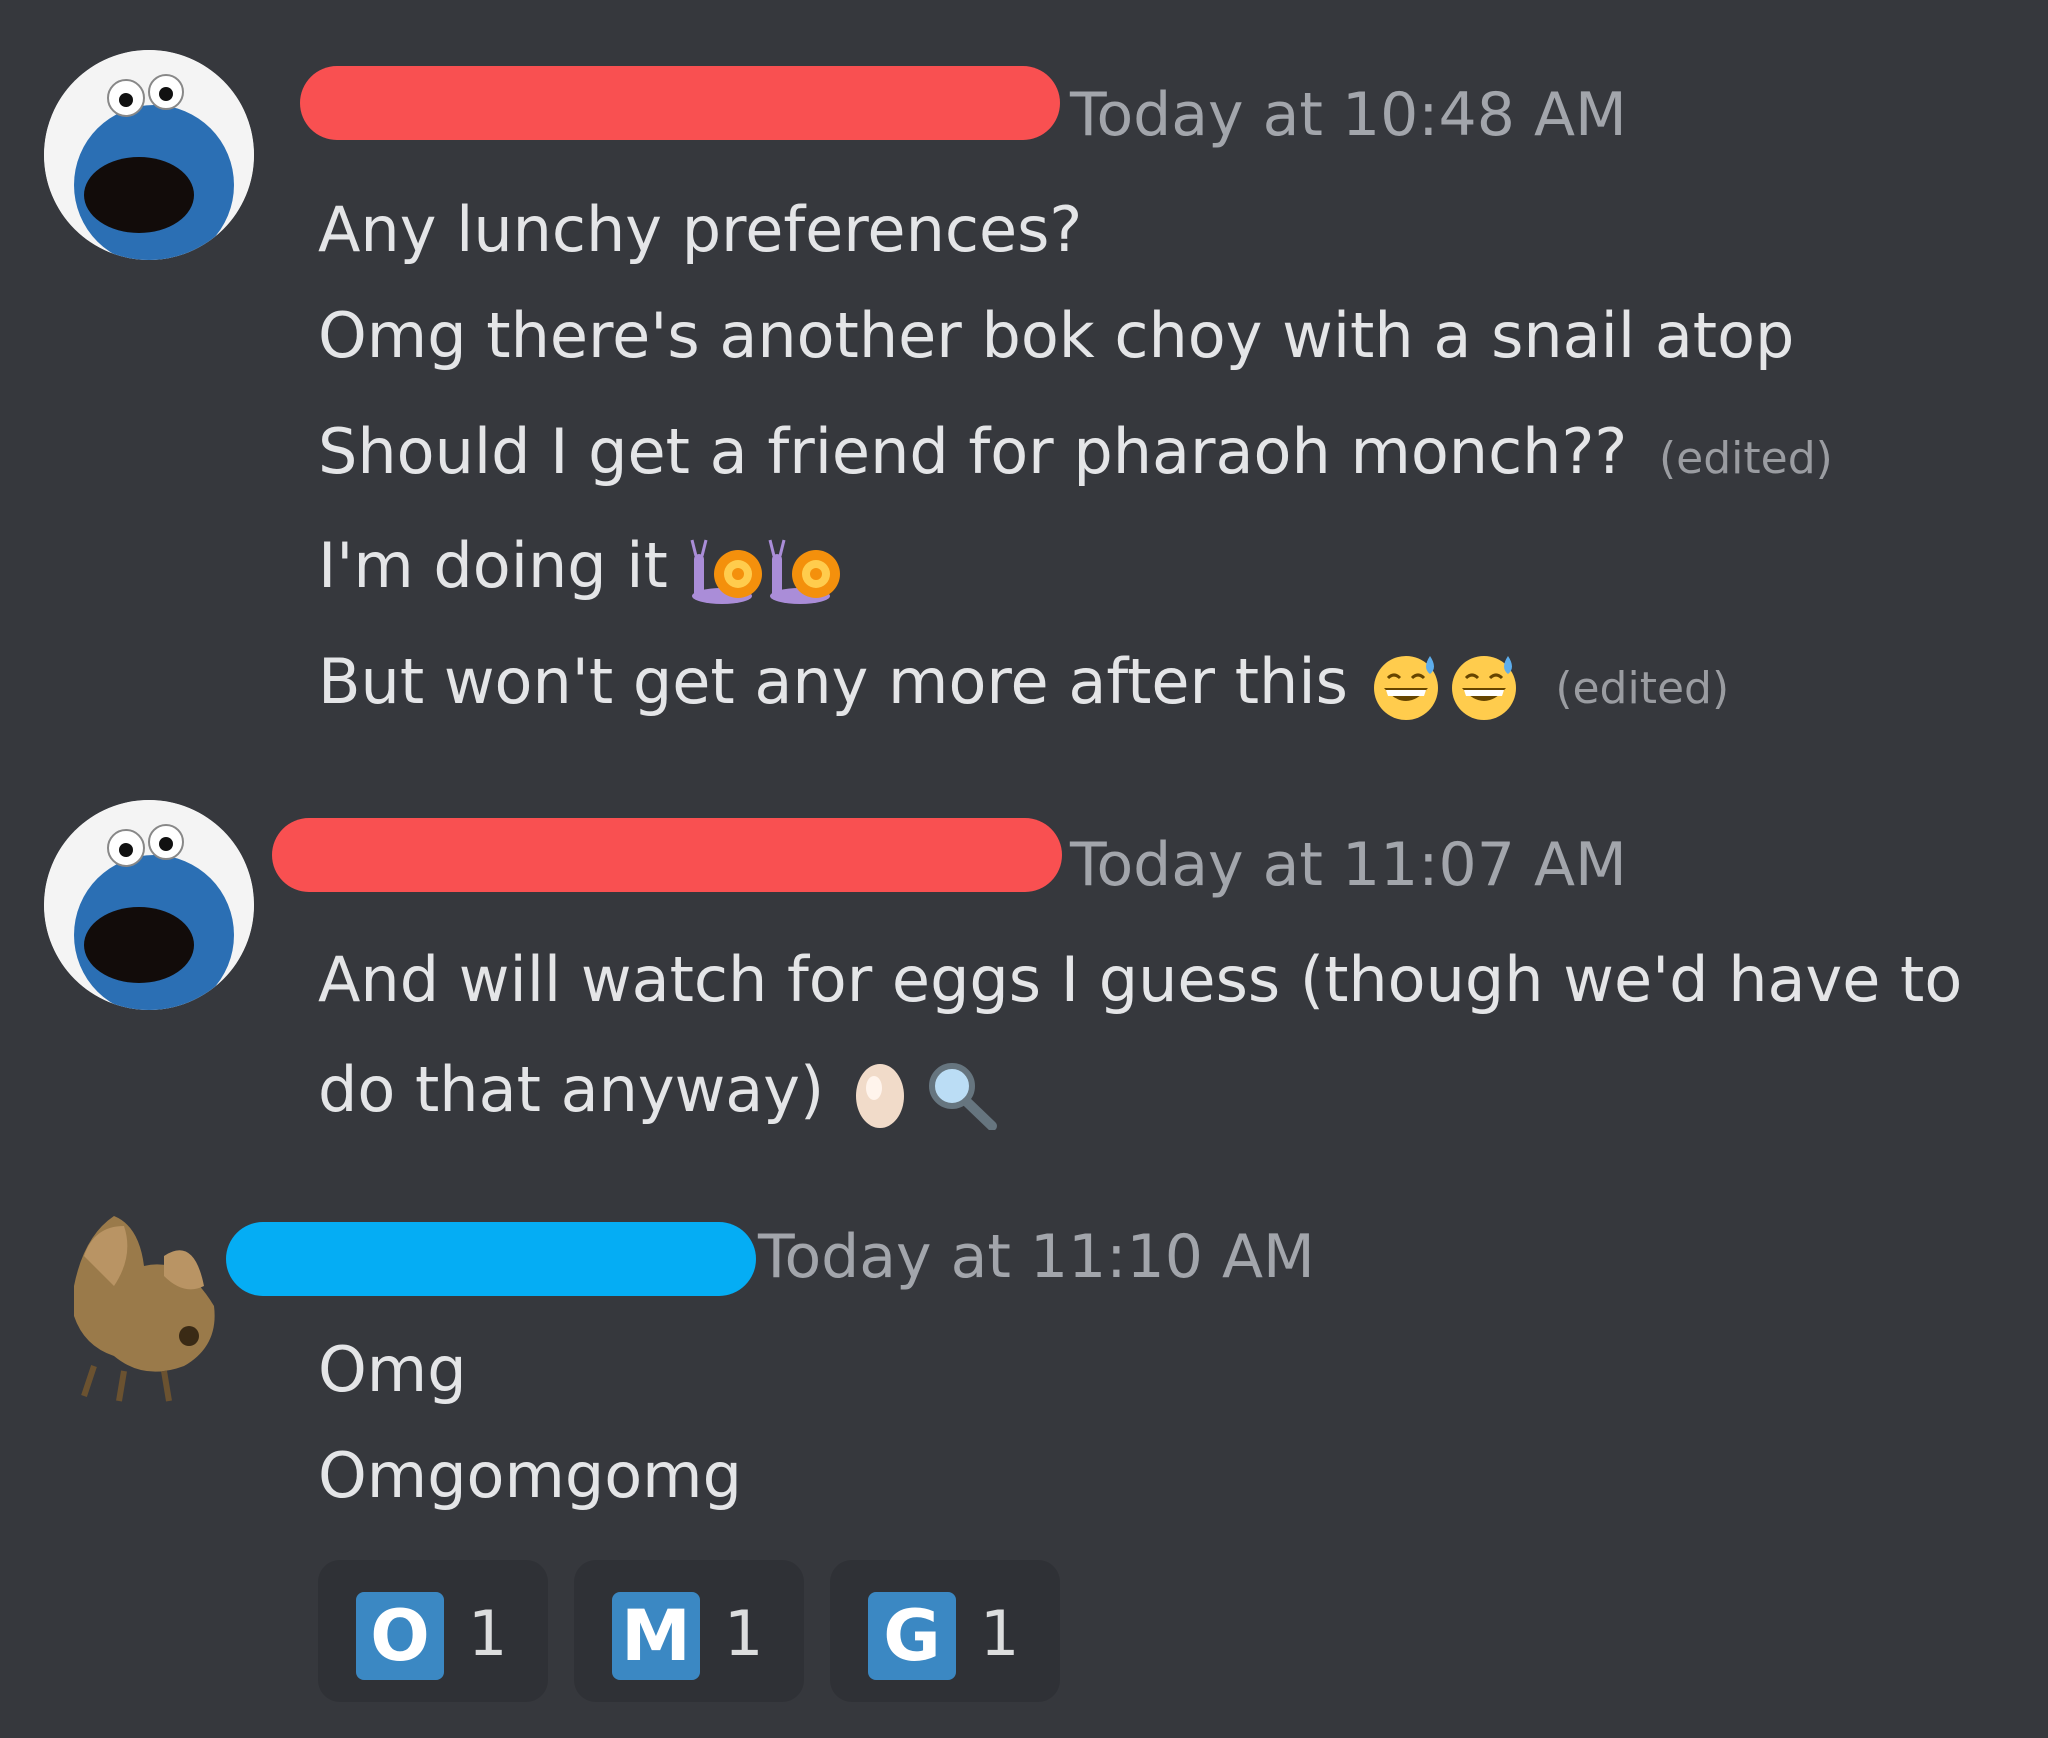  Describe the element at coordinates (1348, 865) in the screenshot. I see `message-timestamp: Today at 11:07 AM` at that location.